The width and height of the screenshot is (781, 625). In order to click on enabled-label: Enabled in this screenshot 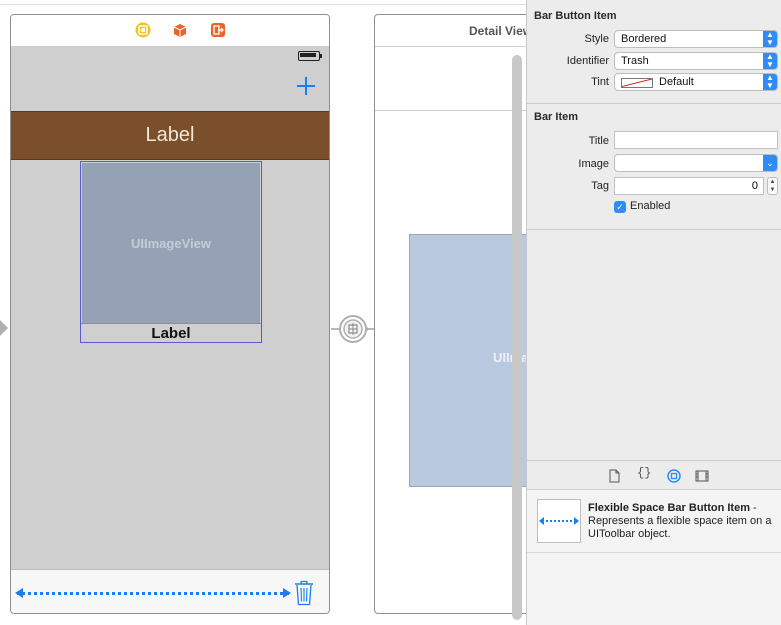, I will do `click(650, 206)`.